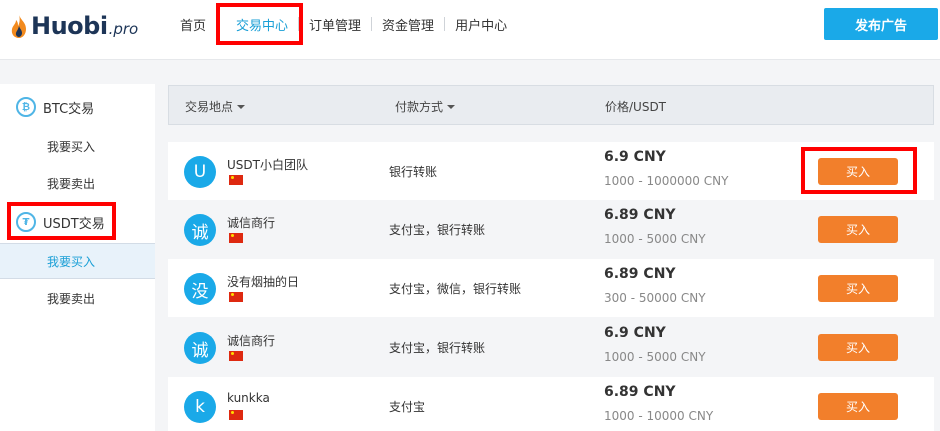 Image resolution: width=940 pixels, height=431 pixels. I want to click on tether-icon: ₮, so click(26, 222).